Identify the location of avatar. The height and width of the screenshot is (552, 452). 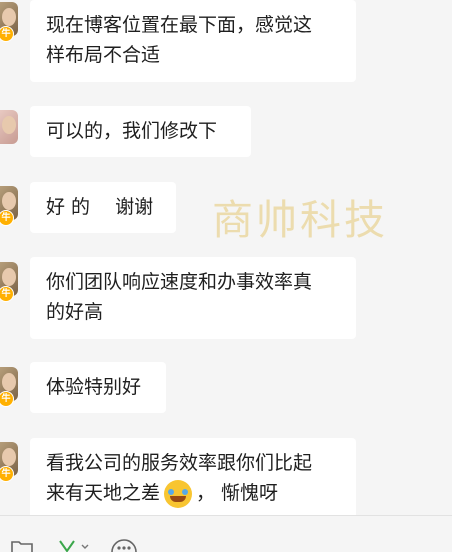
(9, 127).